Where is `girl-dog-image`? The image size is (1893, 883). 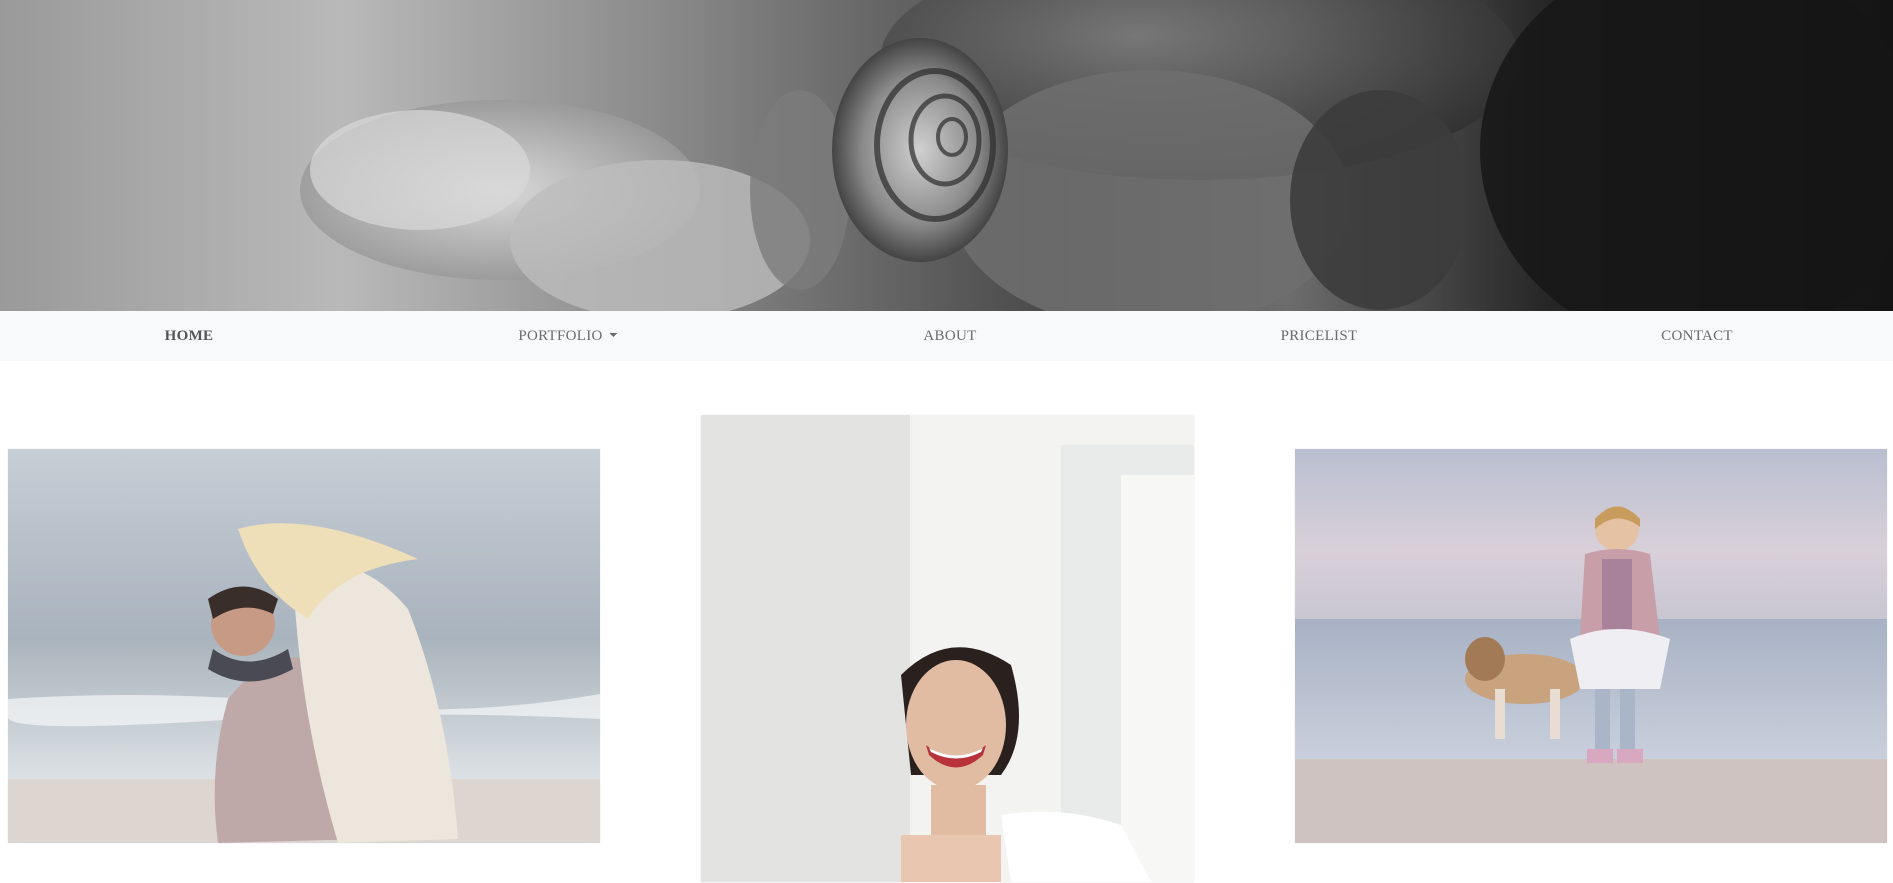
girl-dog-image is located at coordinates (1591, 646).